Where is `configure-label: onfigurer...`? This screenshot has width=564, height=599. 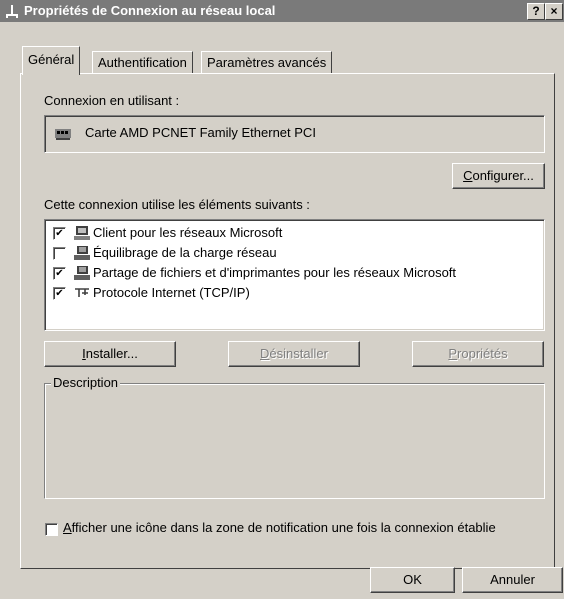 configure-label: onfigurer... is located at coordinates (503, 175).